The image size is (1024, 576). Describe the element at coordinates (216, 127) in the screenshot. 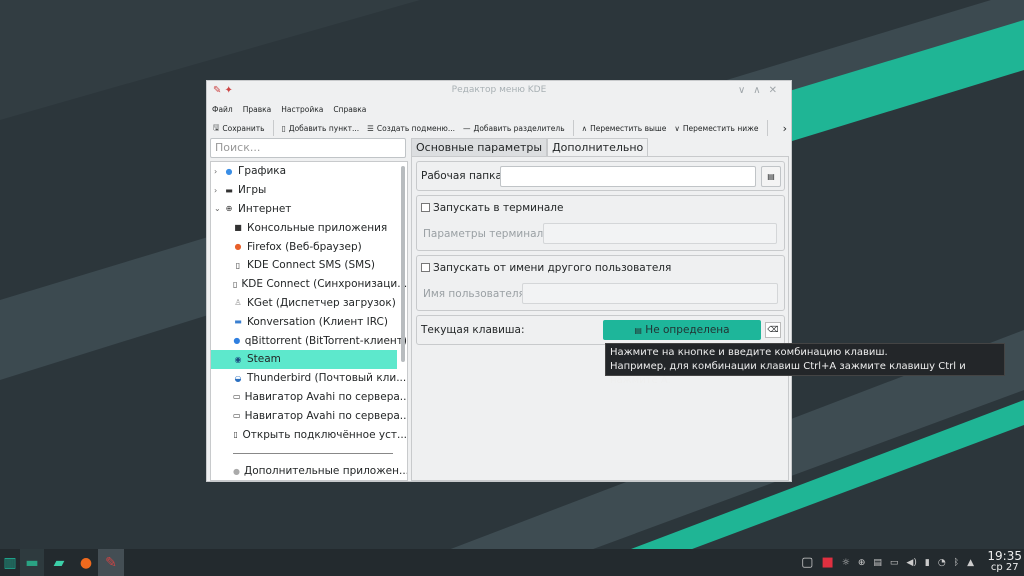

I see `save-icon: 🖫` at that location.